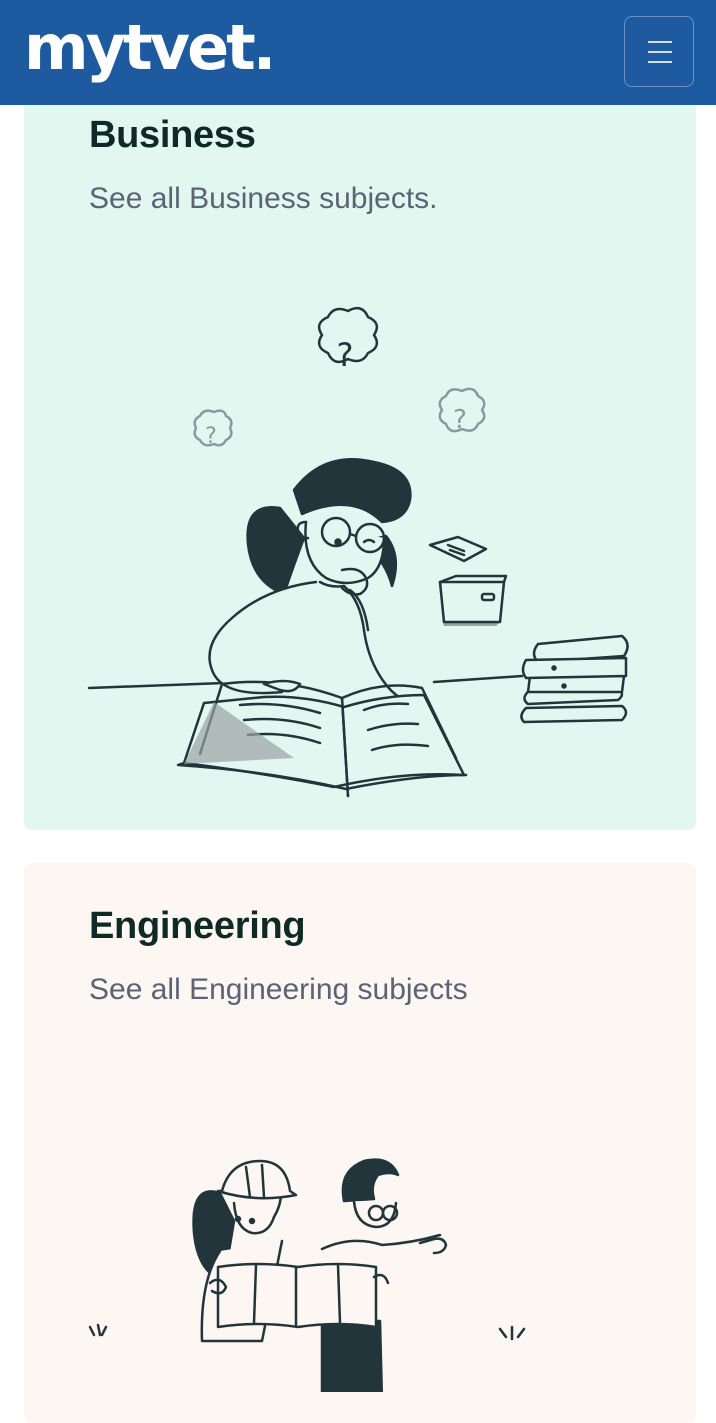  Describe the element at coordinates (659, 51) in the screenshot. I see `menu-toggle-button` at that location.